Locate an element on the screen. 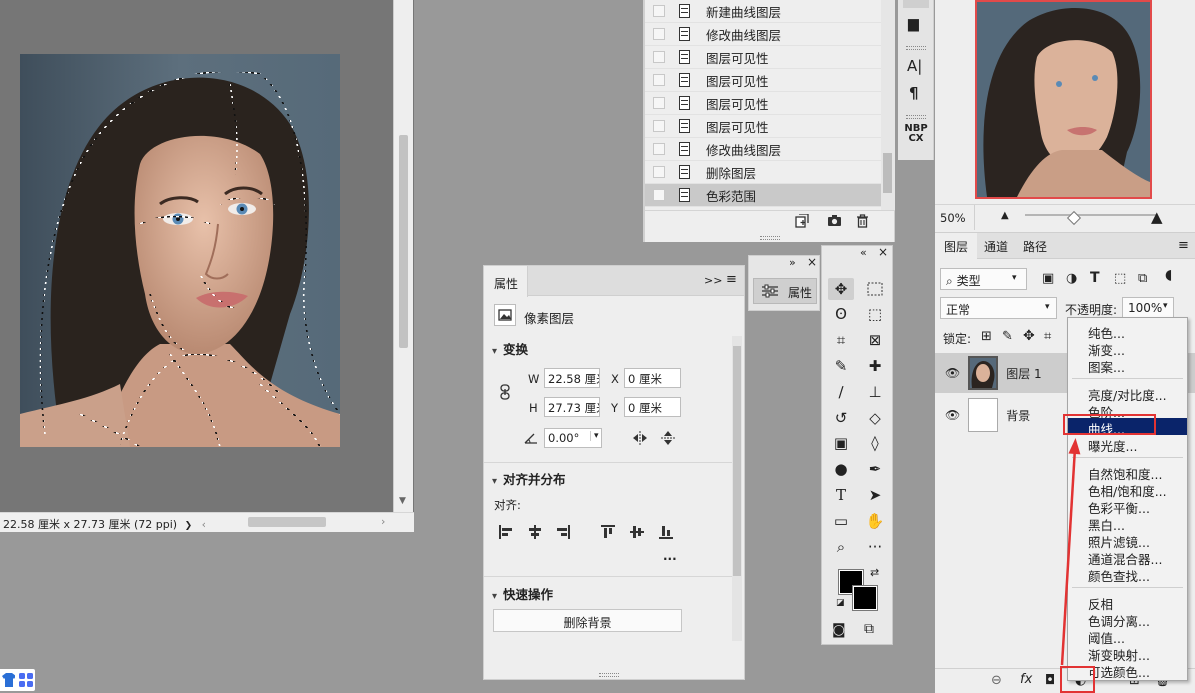 This screenshot has width=1195, height=693. align-horizontal-centers-icon is located at coordinates (535, 532).